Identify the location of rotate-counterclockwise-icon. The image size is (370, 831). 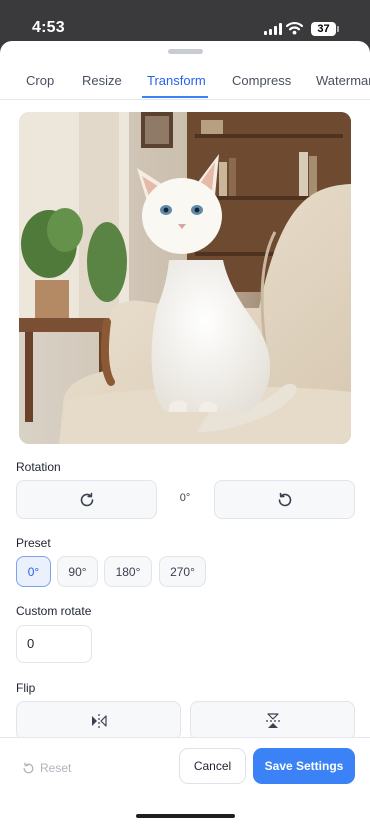
(284, 499).